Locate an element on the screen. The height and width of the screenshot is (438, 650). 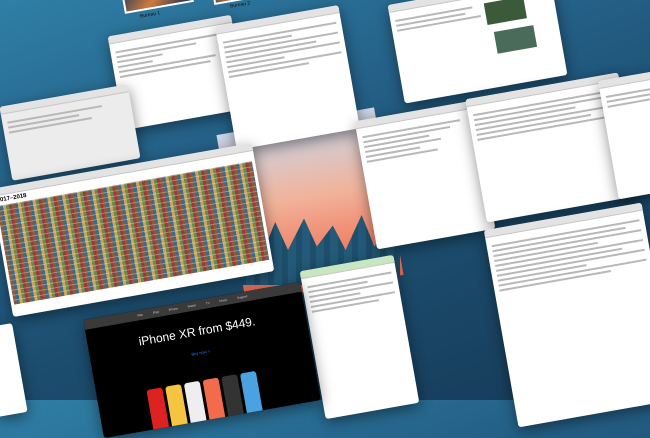
desktop-label-1: Bureau 1 is located at coordinates (150, 15).